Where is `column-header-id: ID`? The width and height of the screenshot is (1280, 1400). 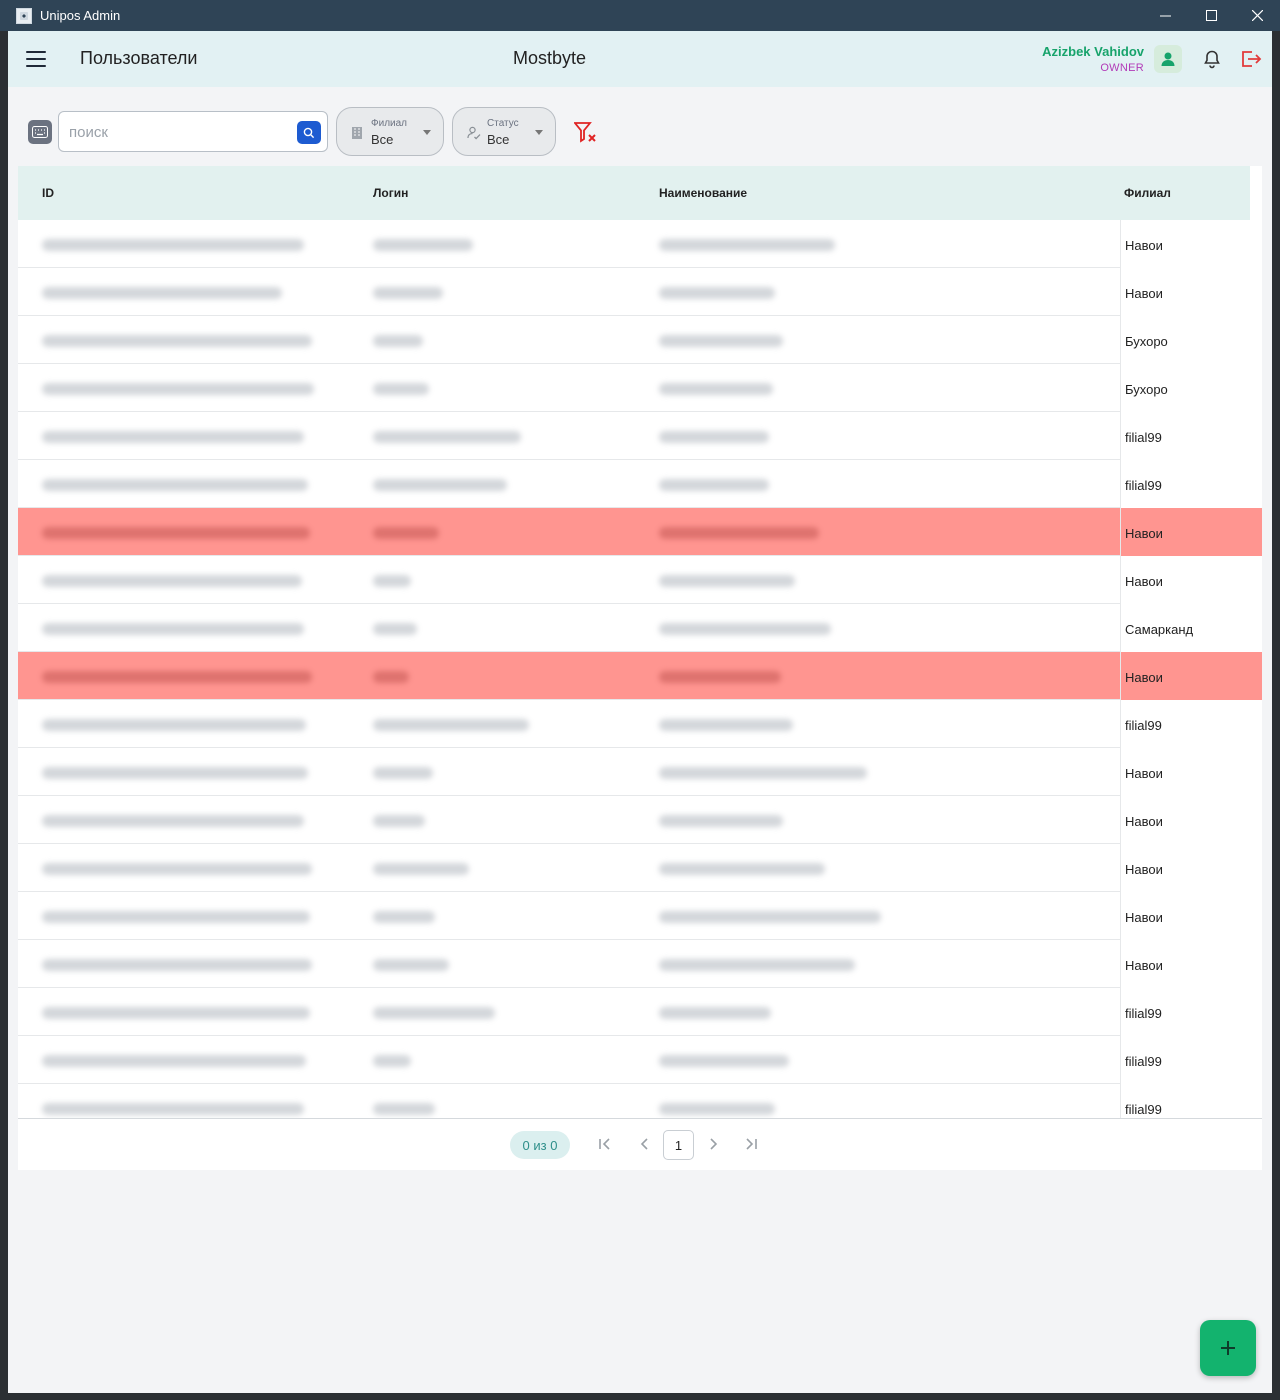
column-header-id: ID is located at coordinates (48, 193).